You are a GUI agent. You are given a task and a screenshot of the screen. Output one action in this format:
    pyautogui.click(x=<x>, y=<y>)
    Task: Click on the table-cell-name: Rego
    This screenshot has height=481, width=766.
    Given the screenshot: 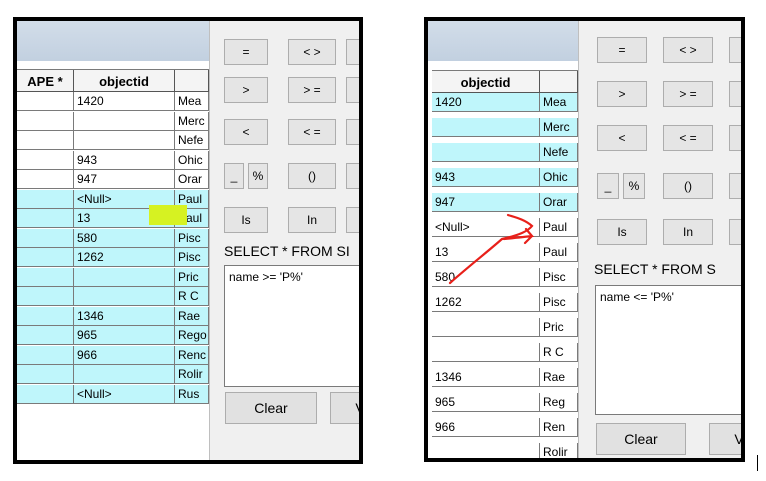 What is the action you would take?
    pyautogui.click(x=192, y=335)
    